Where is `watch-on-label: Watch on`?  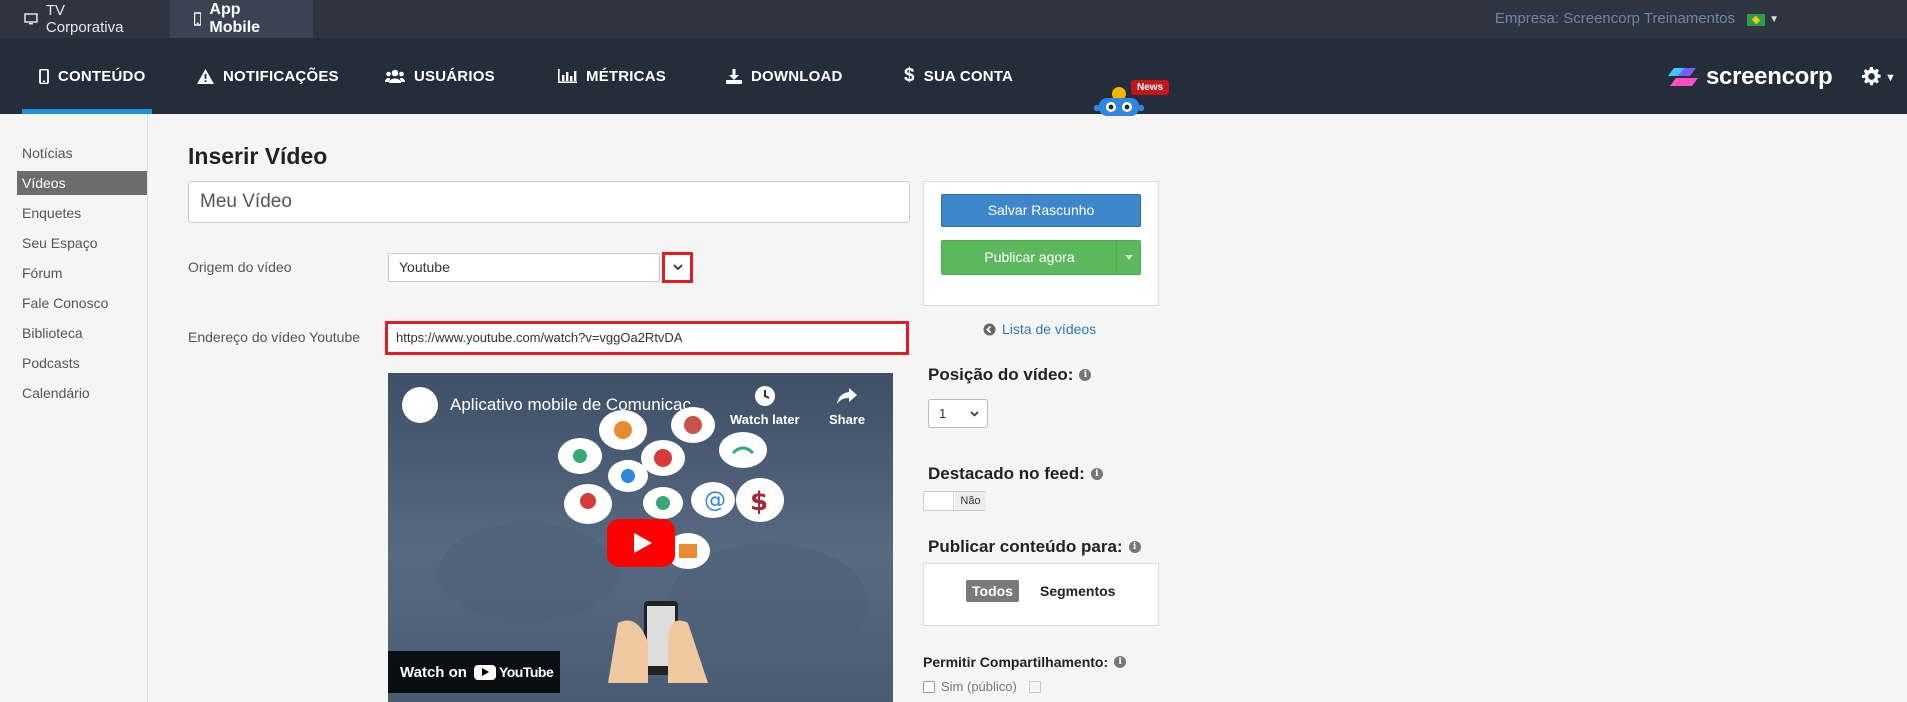
watch-on-label: Watch on is located at coordinates (433, 672).